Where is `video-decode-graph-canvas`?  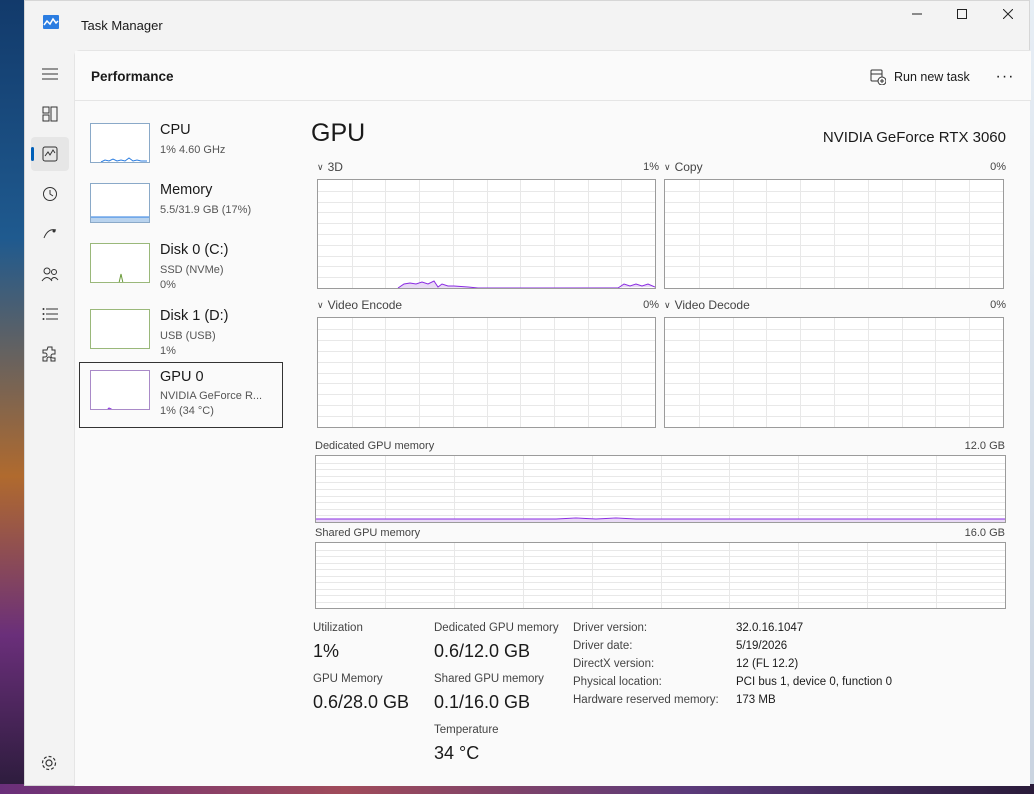 video-decode-graph-canvas is located at coordinates (834, 372).